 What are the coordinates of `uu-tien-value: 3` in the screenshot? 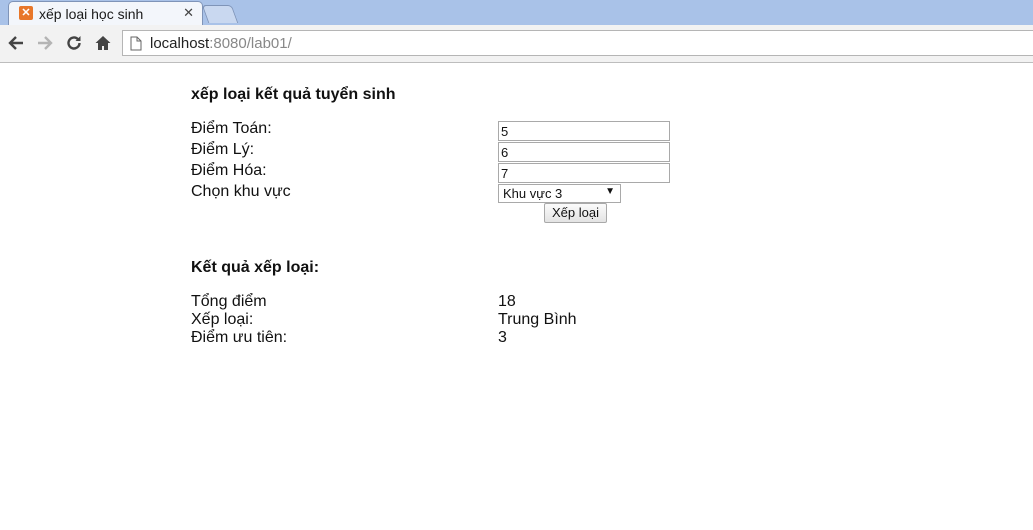 It's located at (502, 337).